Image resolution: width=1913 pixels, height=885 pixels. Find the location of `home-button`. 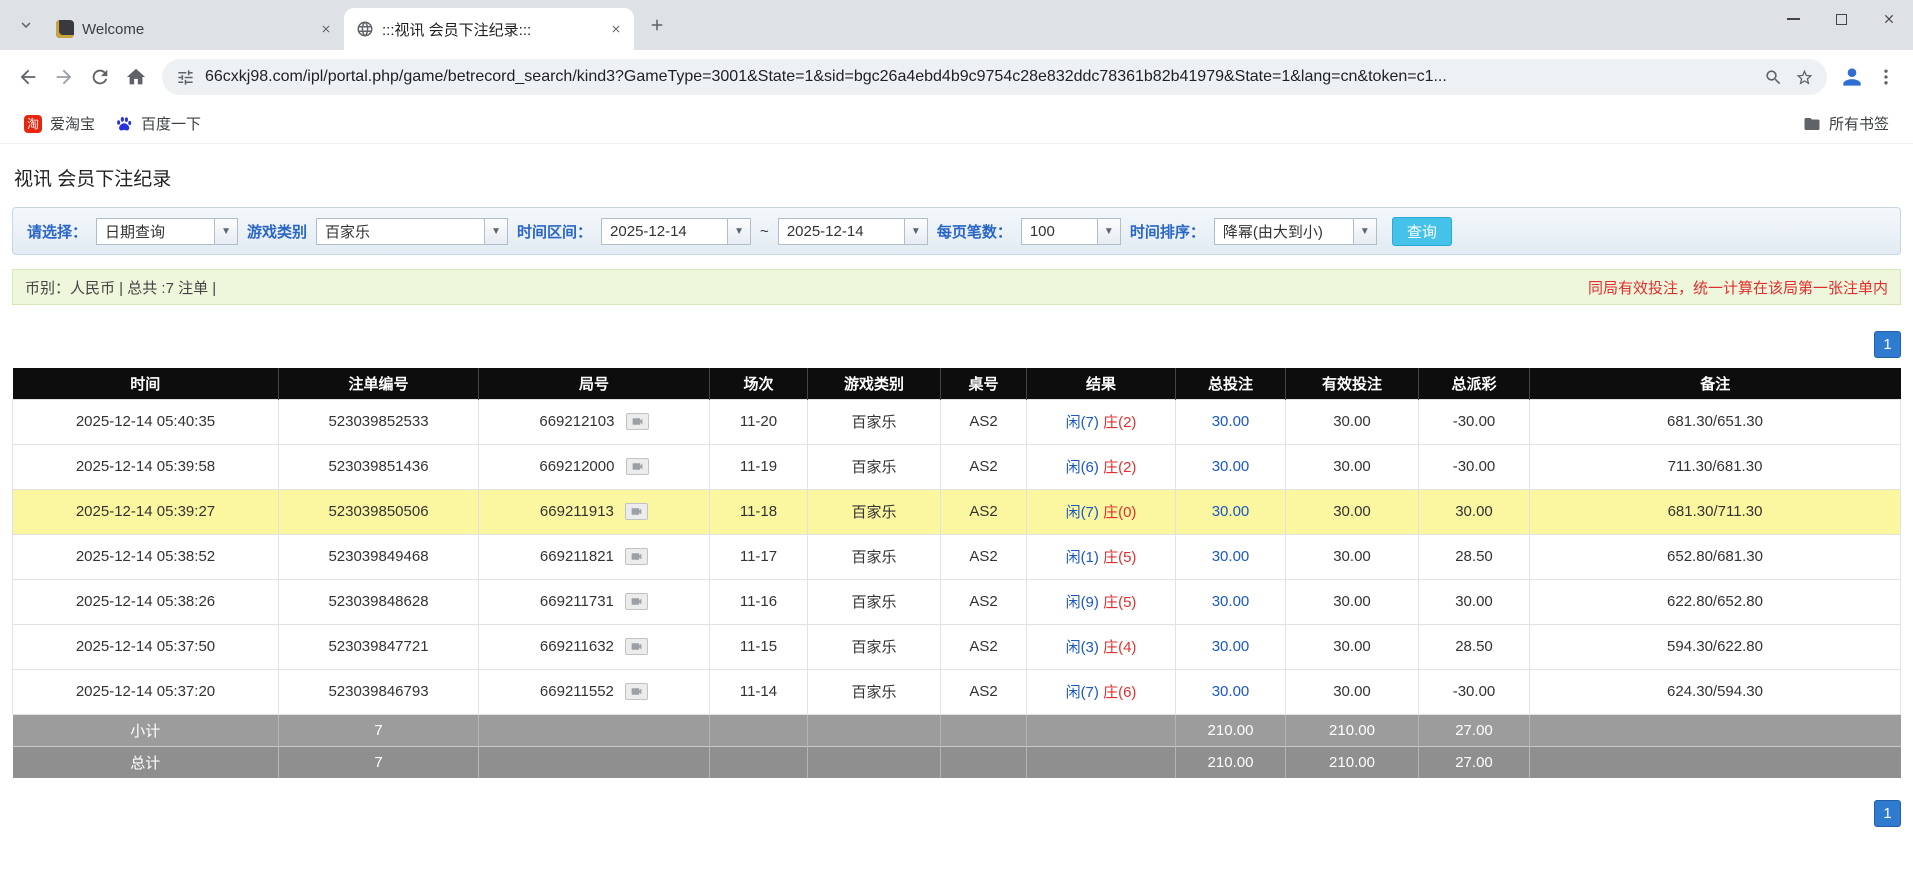

home-button is located at coordinates (136, 77).